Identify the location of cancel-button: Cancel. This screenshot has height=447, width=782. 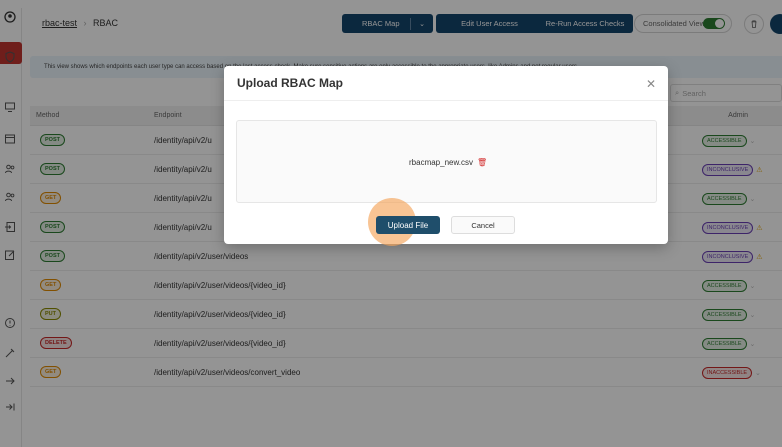
(483, 225).